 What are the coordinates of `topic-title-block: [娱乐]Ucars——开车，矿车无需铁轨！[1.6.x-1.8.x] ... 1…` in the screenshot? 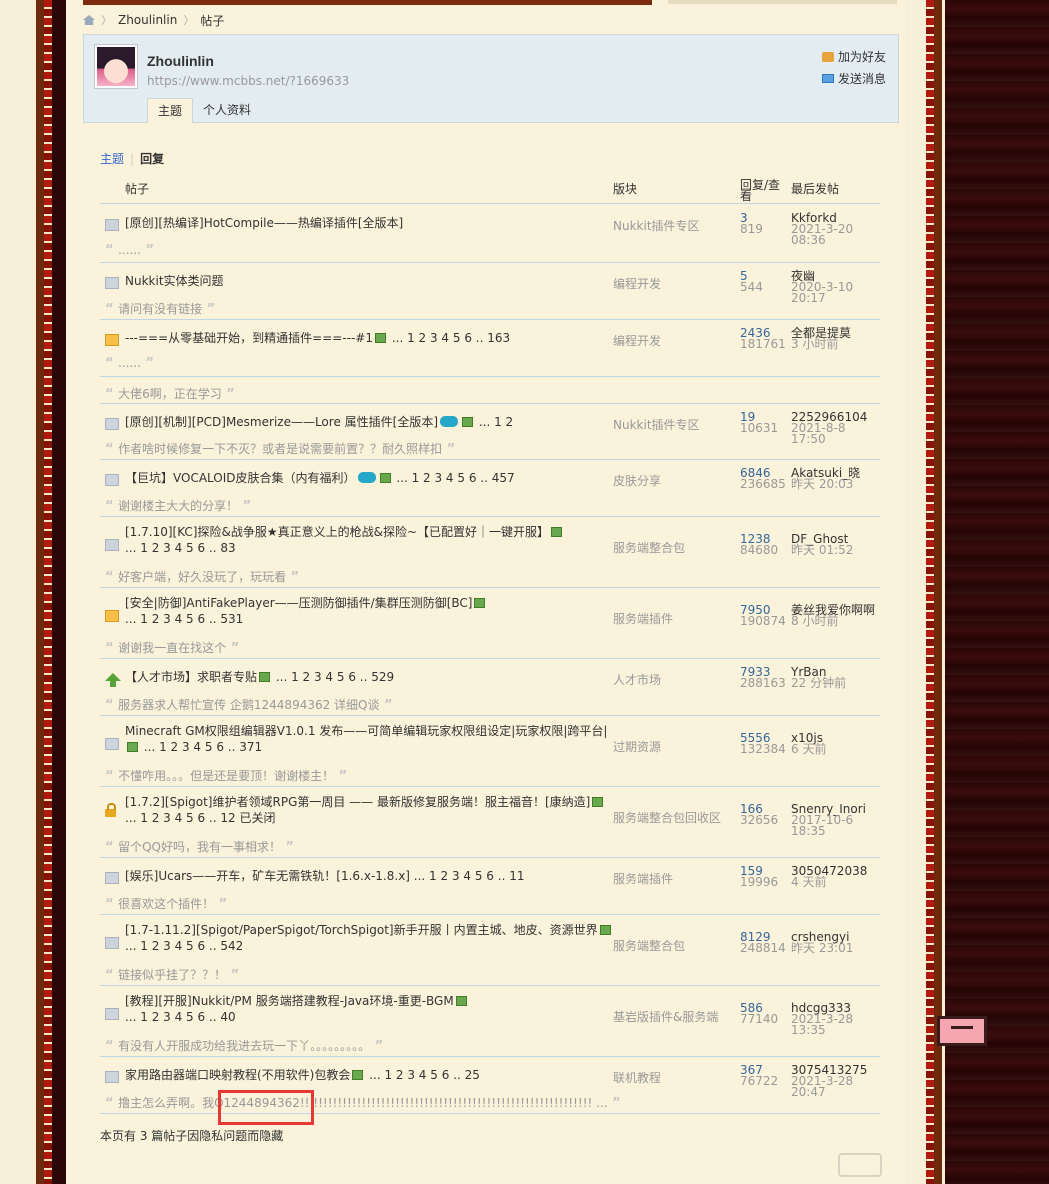 It's located at (324, 876).